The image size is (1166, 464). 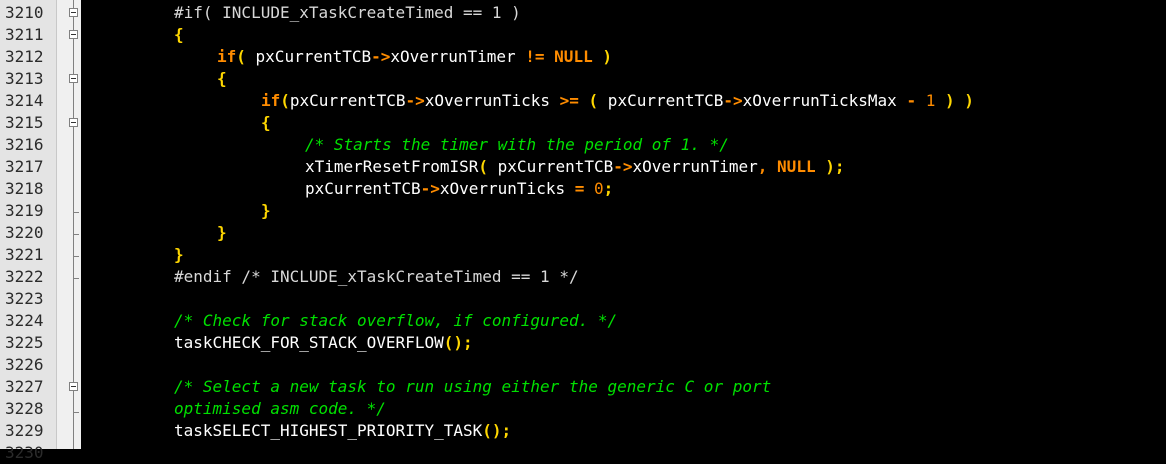 I want to click on number: 1, so click(x=926, y=100).